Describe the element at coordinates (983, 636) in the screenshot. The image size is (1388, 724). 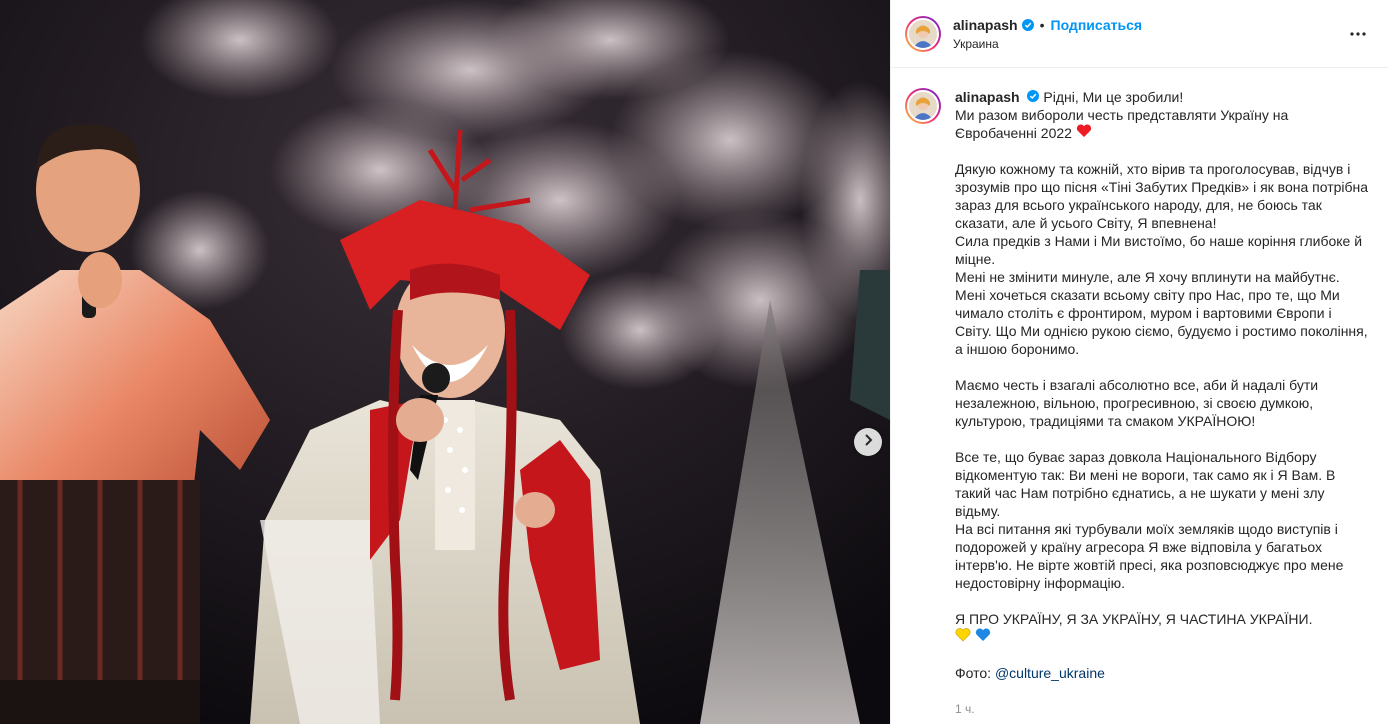
I see `blue-heart-icon` at that location.